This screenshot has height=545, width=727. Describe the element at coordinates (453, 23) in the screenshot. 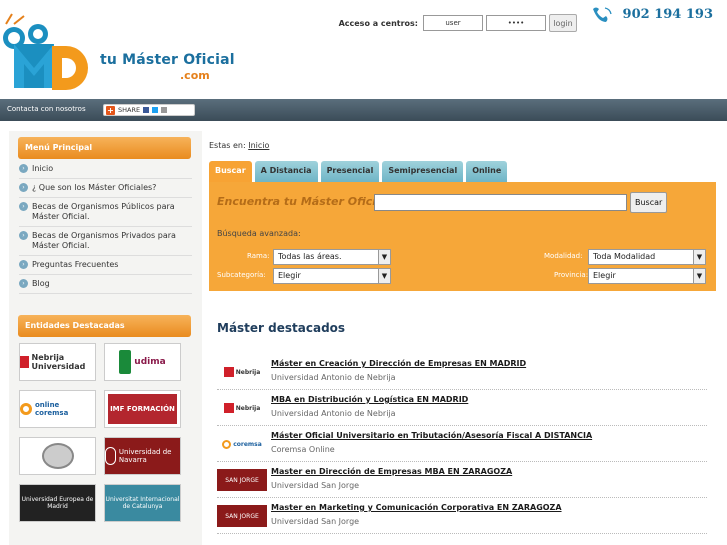

I see `user-field` at that location.